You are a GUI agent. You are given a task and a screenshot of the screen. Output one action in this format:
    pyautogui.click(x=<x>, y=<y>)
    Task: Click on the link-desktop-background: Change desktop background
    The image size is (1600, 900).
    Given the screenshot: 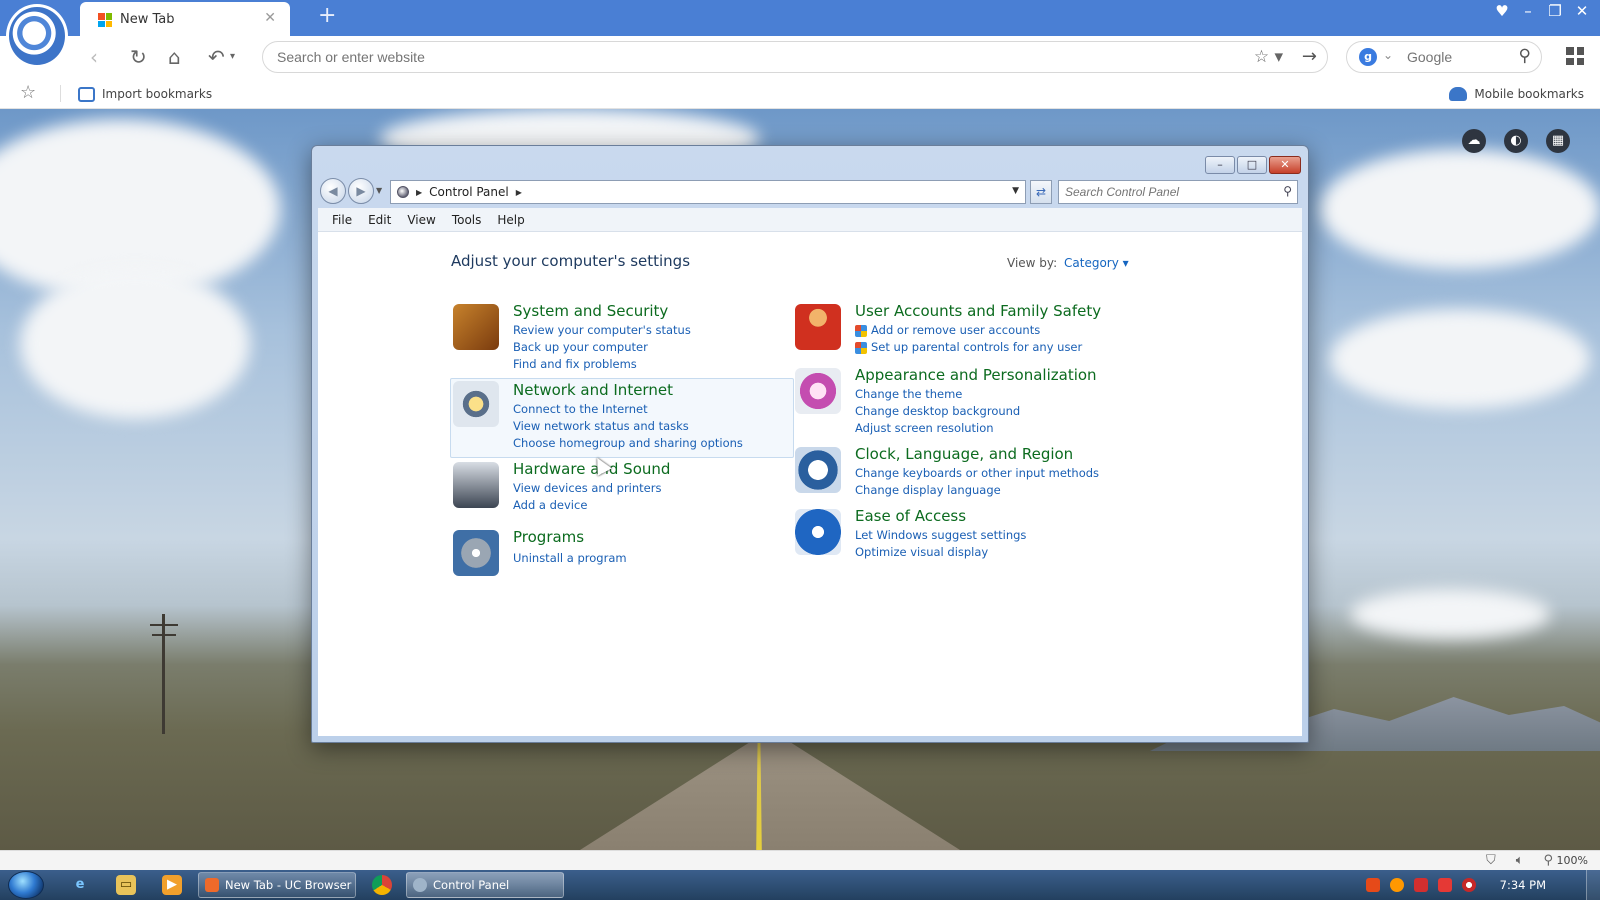 What is the action you would take?
    pyautogui.click(x=937, y=411)
    